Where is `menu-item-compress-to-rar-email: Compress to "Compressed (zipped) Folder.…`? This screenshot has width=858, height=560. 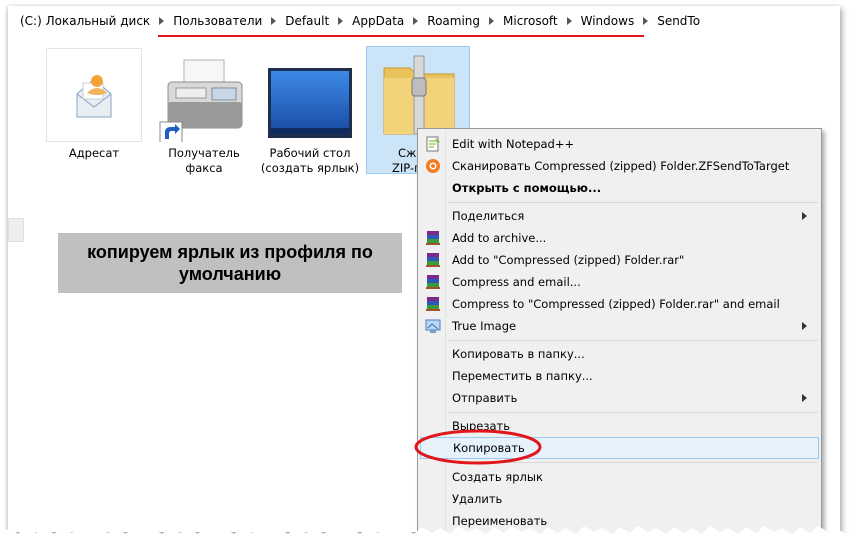 menu-item-compress-to-rar-email: Compress to "Compressed (zipped) Folder.… is located at coordinates (619, 304).